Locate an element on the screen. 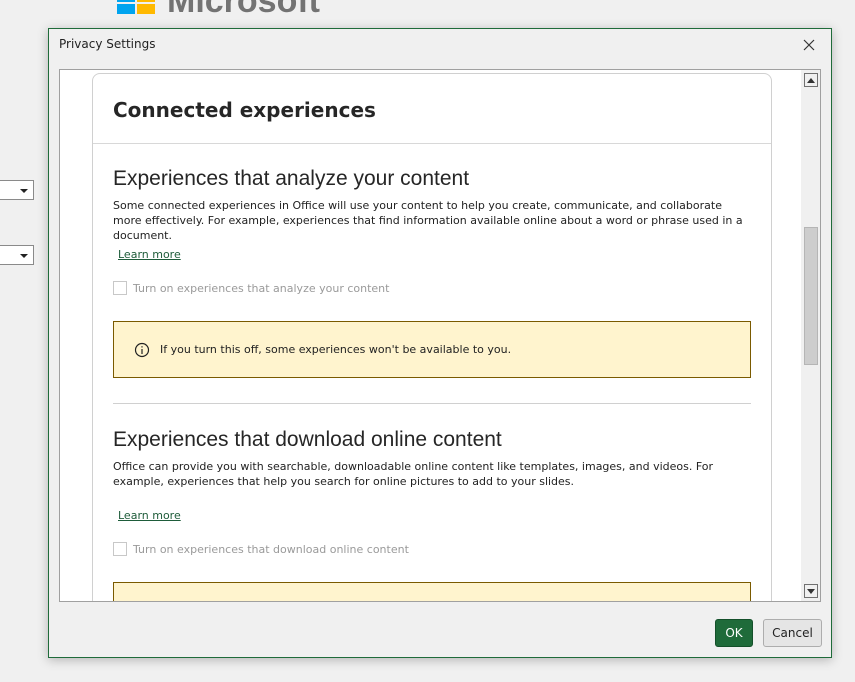 This screenshot has height=682, width=855. dialog-titlebar: Privacy Settings is located at coordinates (440, 45).